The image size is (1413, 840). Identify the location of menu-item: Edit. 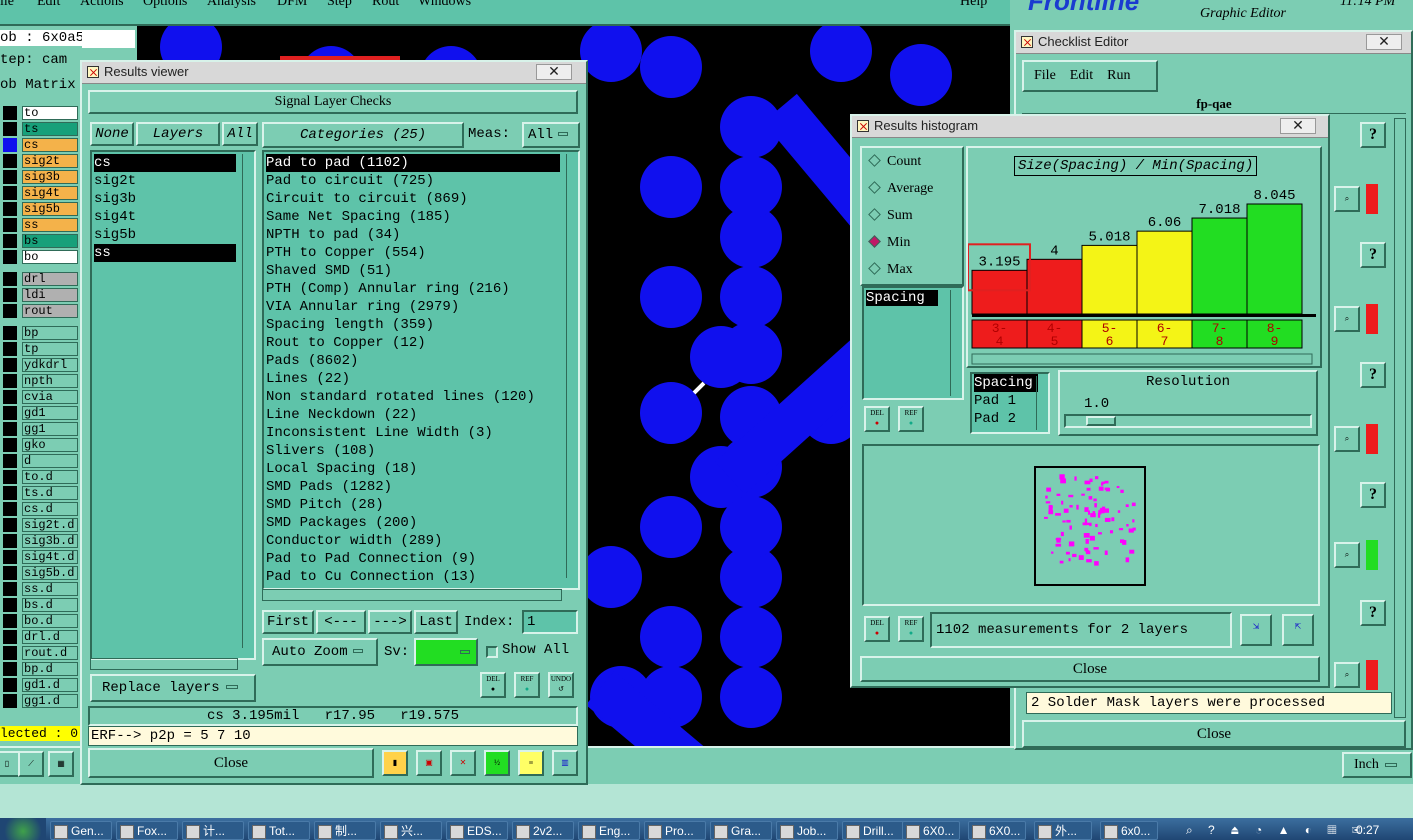
(48, 5).